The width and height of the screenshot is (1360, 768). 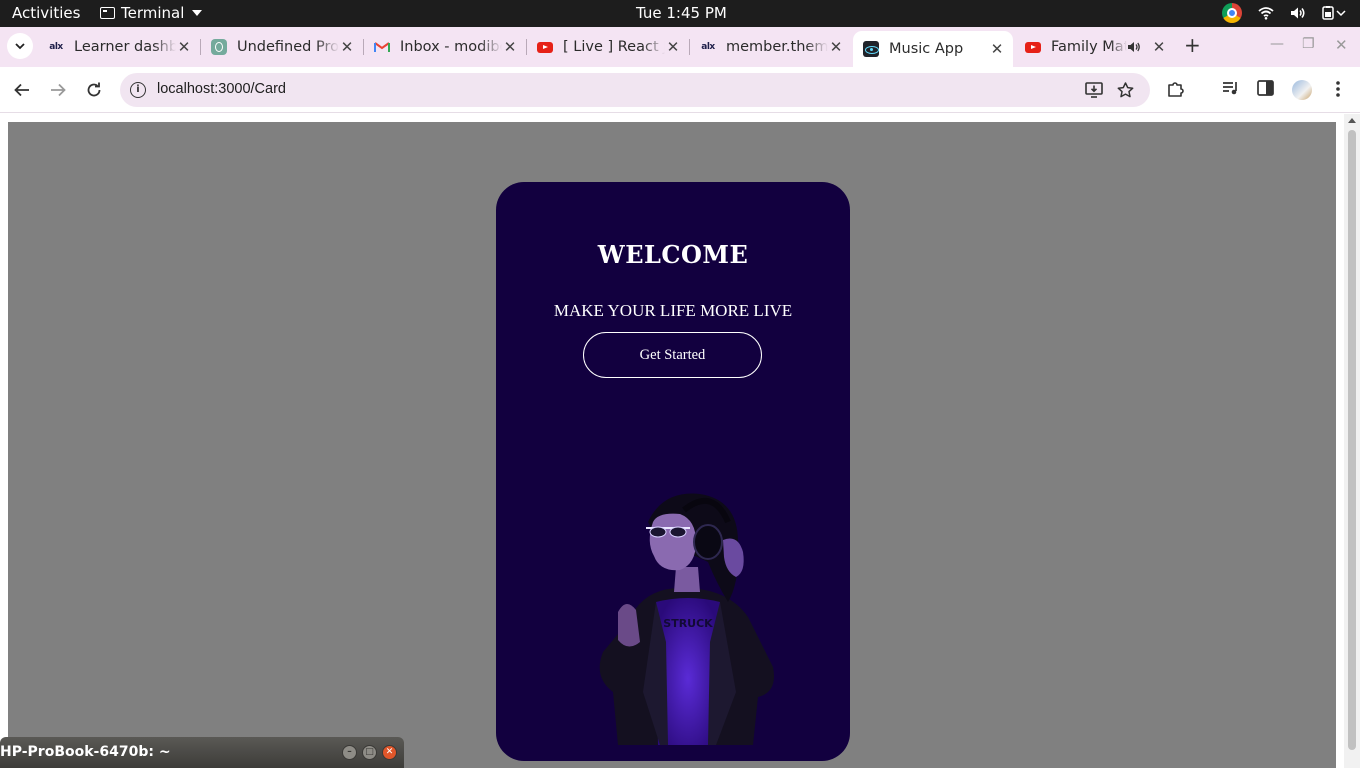 What do you see at coordinates (349, 752) in the screenshot?
I see `terminal-minimize-button: –` at bounding box center [349, 752].